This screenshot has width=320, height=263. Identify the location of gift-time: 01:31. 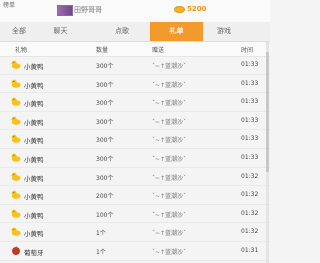
(250, 250).